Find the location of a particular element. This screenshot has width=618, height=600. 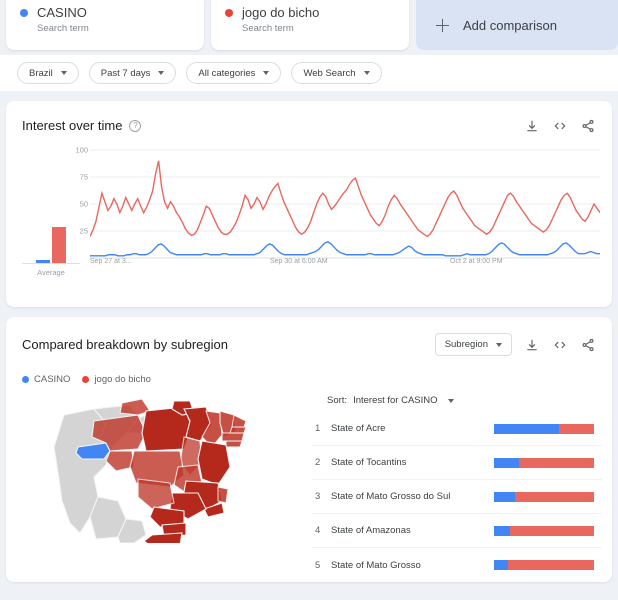

subregion-rank: 1 is located at coordinates (318, 428).